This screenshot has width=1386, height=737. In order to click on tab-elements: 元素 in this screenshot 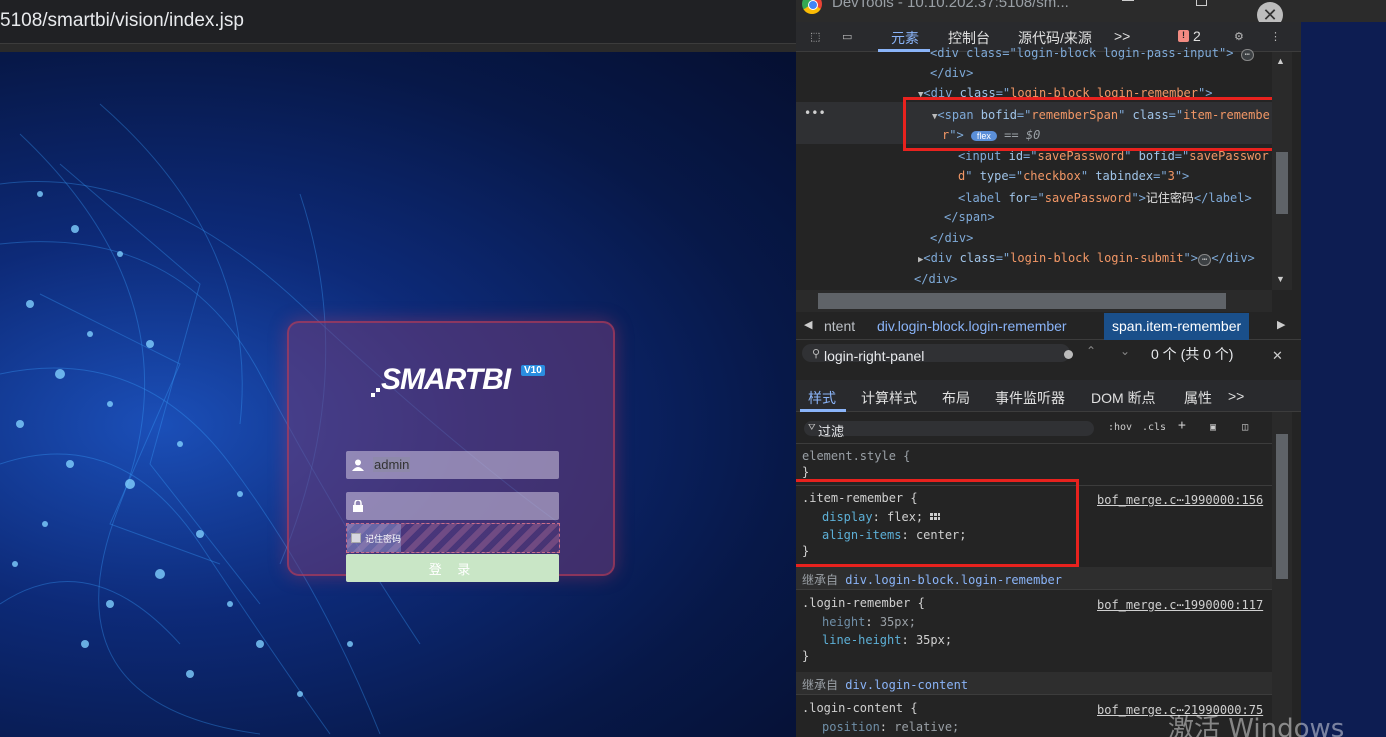, I will do `click(905, 38)`.